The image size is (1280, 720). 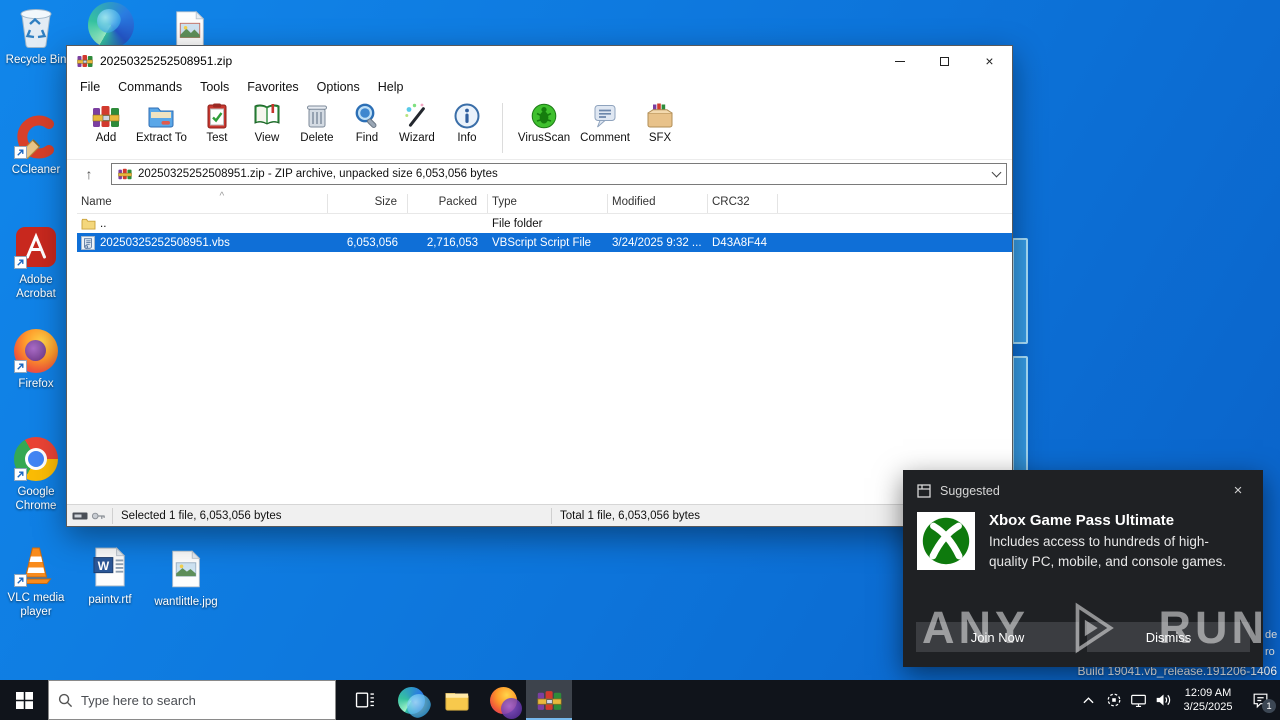 I want to click on taskbar-edge-button, so click(x=411, y=700).